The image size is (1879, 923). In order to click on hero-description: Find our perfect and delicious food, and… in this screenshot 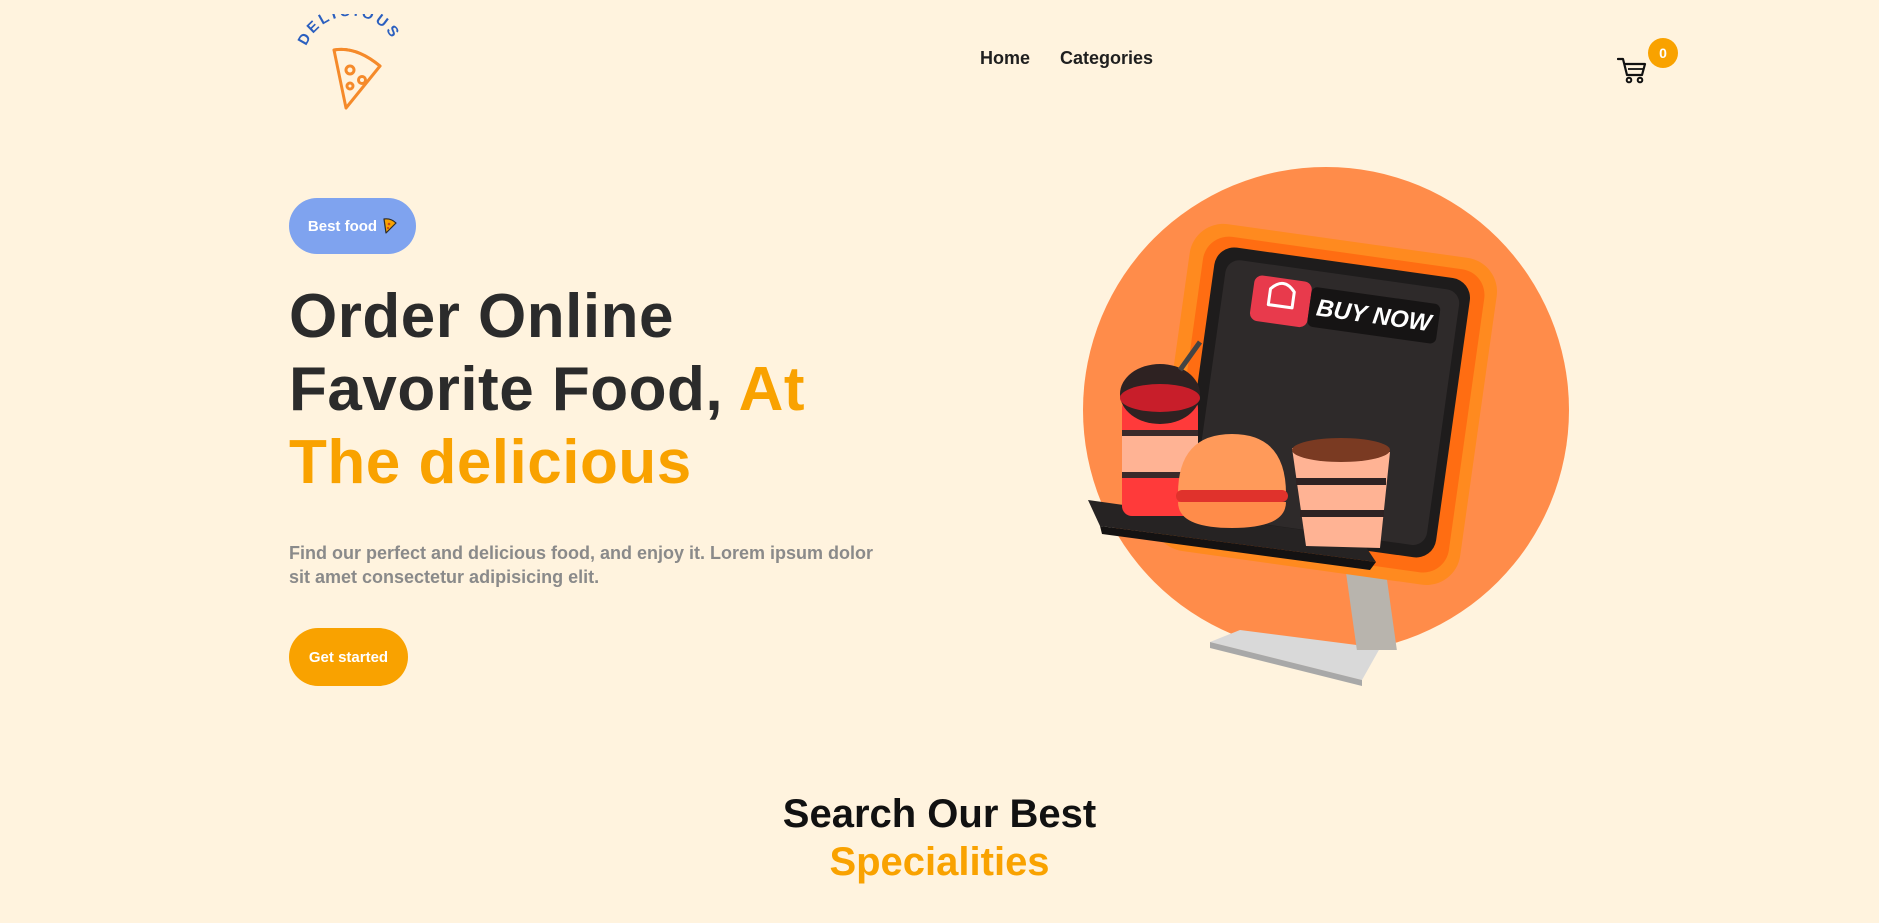, I will do `click(581, 565)`.